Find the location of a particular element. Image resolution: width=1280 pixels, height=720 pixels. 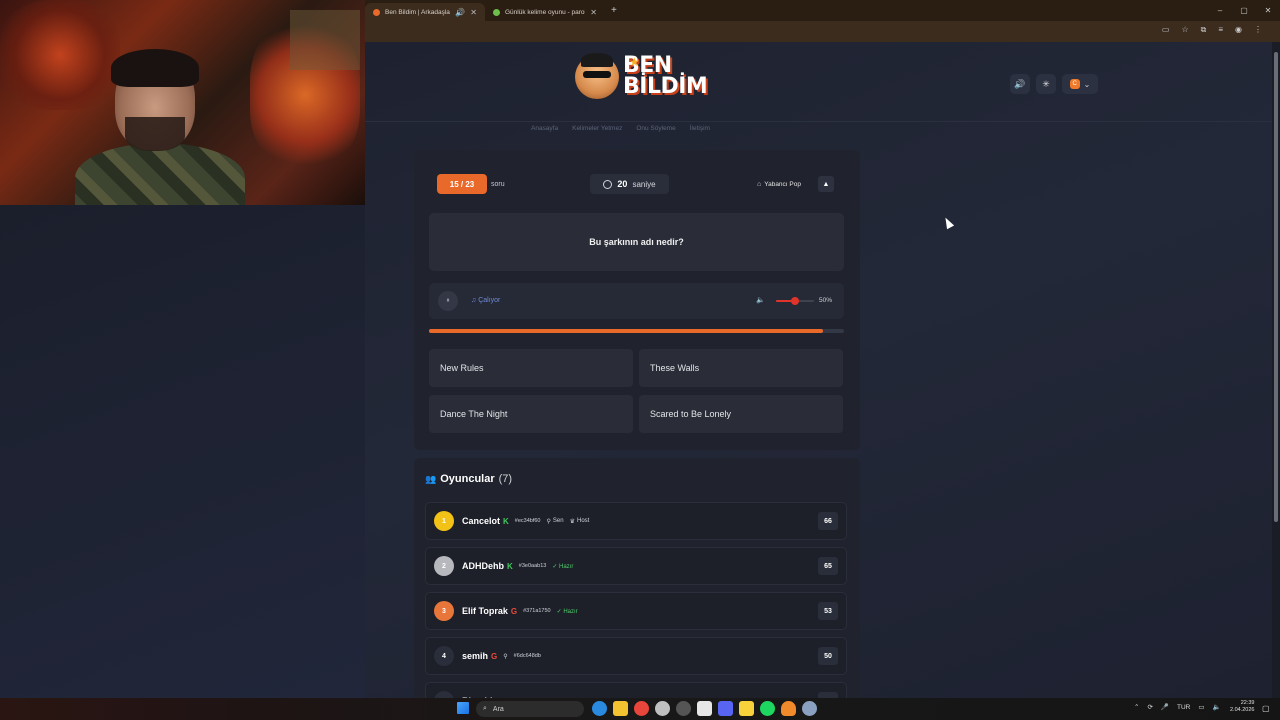

browser-tab: Günlük kelime oyunu - parolla ✕ is located at coordinates (545, 12).